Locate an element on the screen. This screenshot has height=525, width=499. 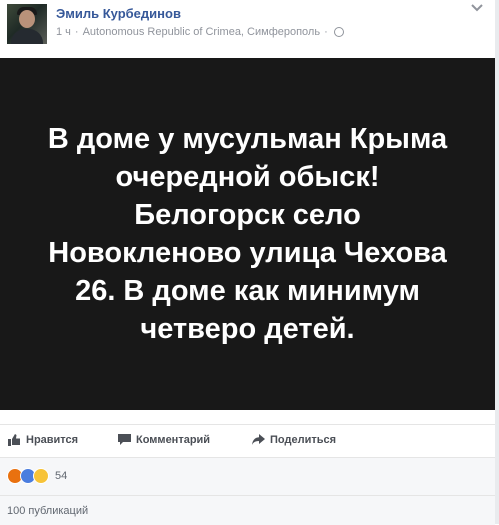
reactions-summary: 54 is located at coordinates (37, 476).